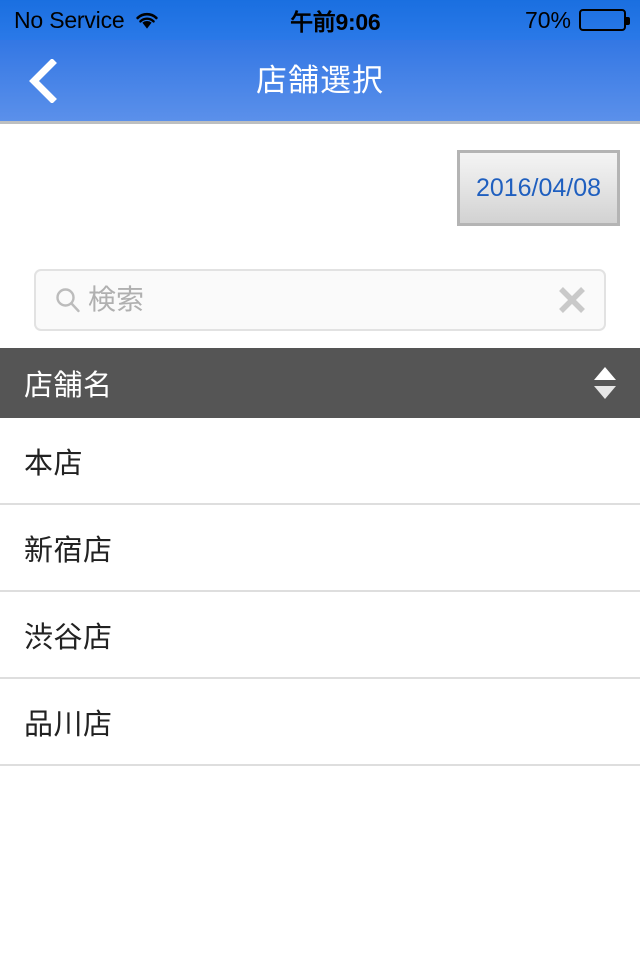  Describe the element at coordinates (68, 386) in the screenshot. I see `column-header-label: 店舗名` at that location.